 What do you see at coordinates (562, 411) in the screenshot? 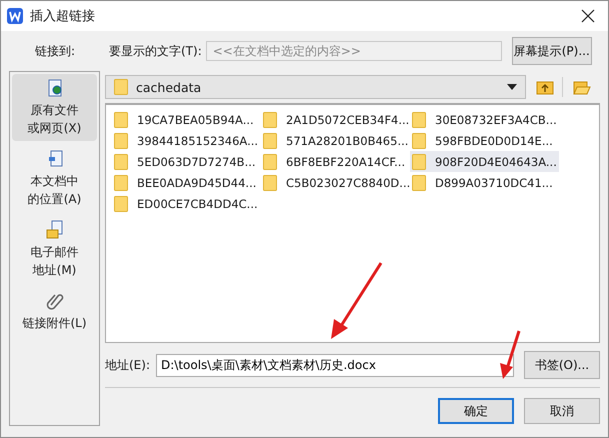
I see `dialog-button: 取消` at bounding box center [562, 411].